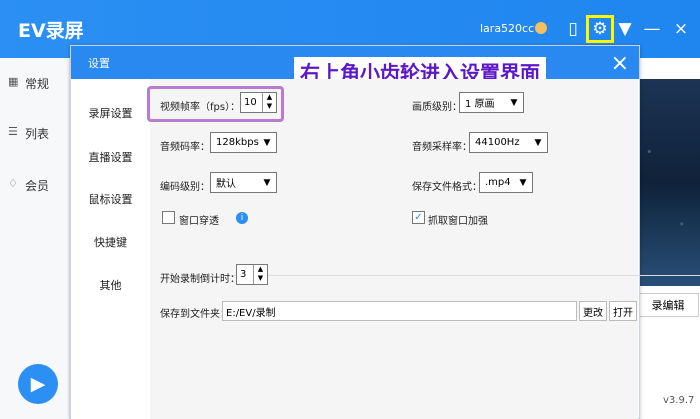  Describe the element at coordinates (600, 29) in the screenshot. I see `gear-icon: ⚙` at that location.